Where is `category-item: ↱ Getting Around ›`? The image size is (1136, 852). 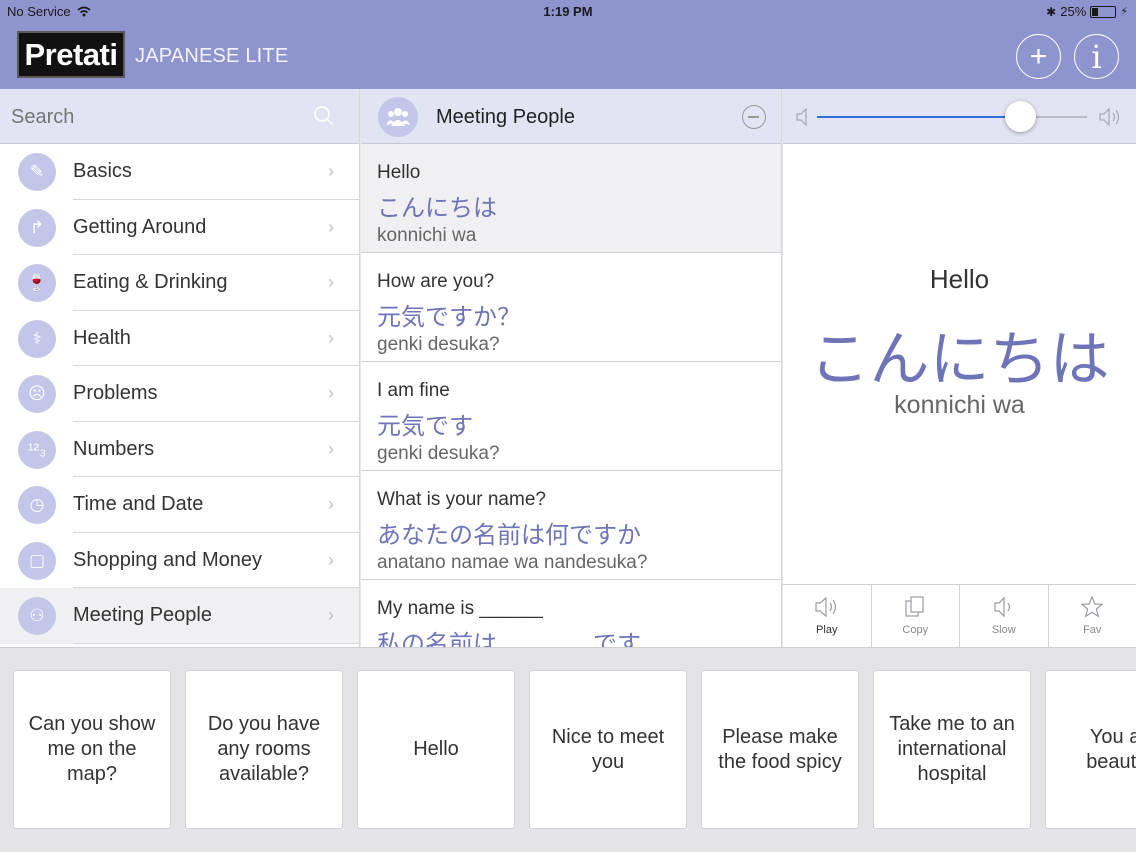 category-item: ↱ Getting Around › is located at coordinates (179, 227).